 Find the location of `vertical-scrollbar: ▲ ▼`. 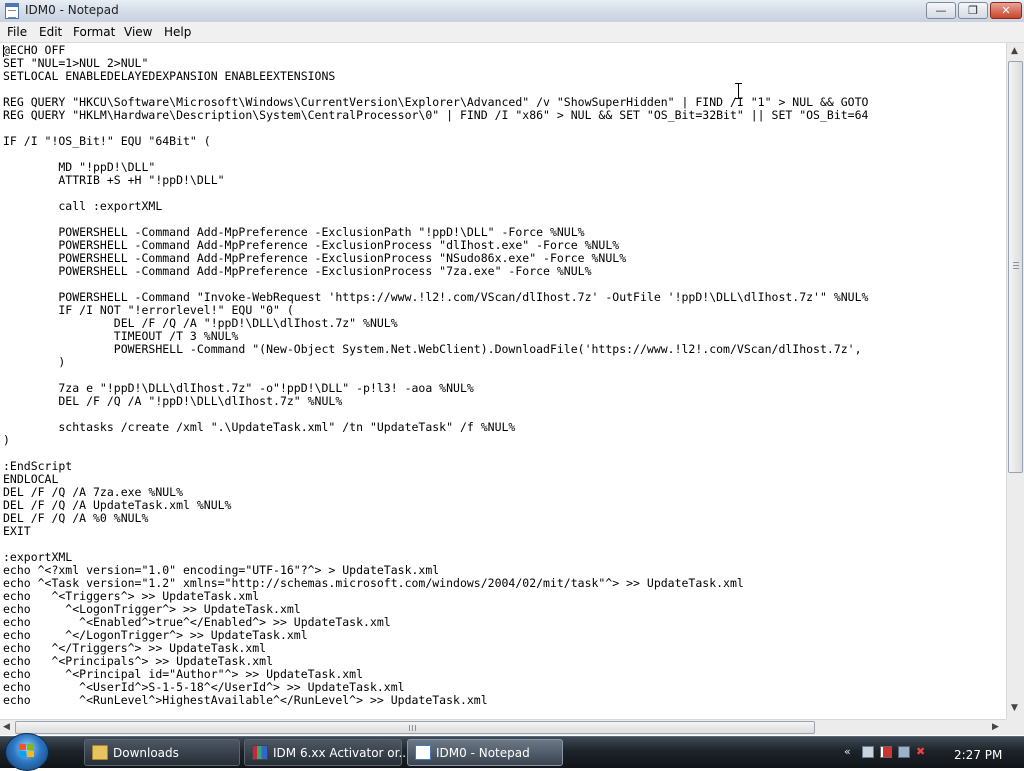

vertical-scrollbar: ▲ ▼ is located at coordinates (1015, 381).